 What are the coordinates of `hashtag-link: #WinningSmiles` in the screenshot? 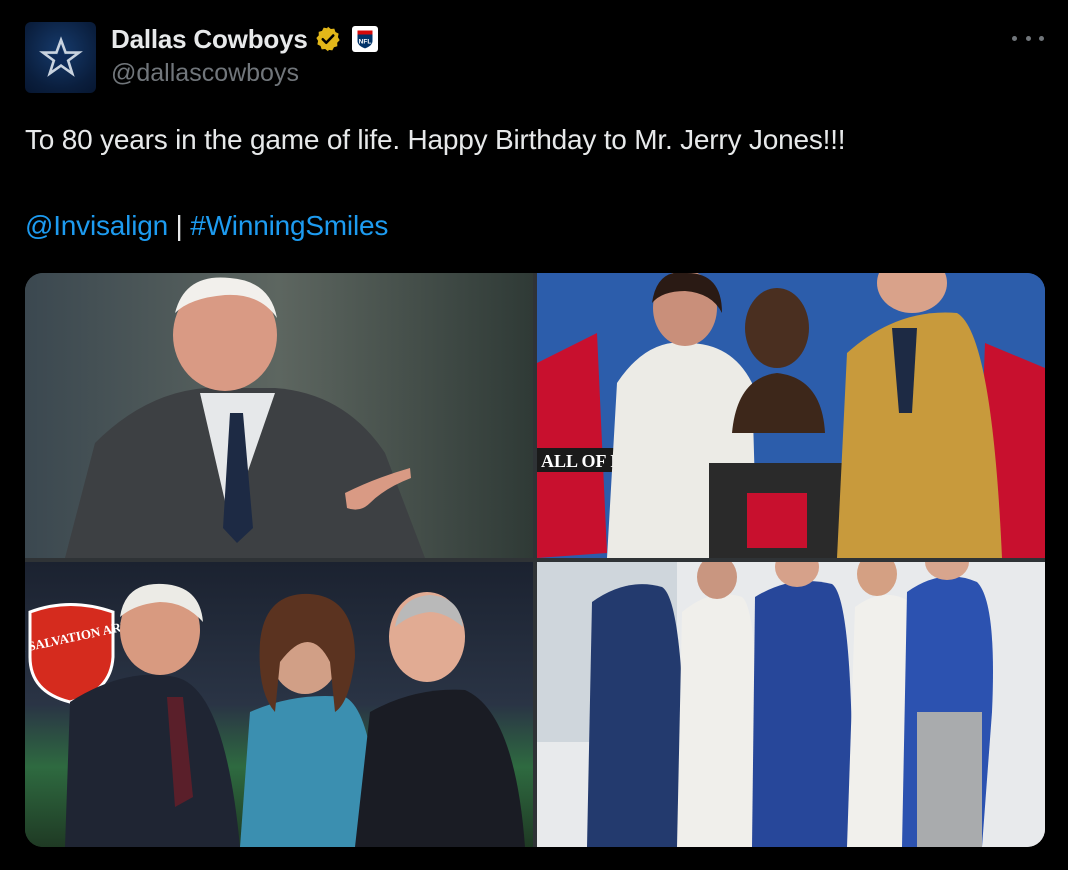 It's located at (289, 225).